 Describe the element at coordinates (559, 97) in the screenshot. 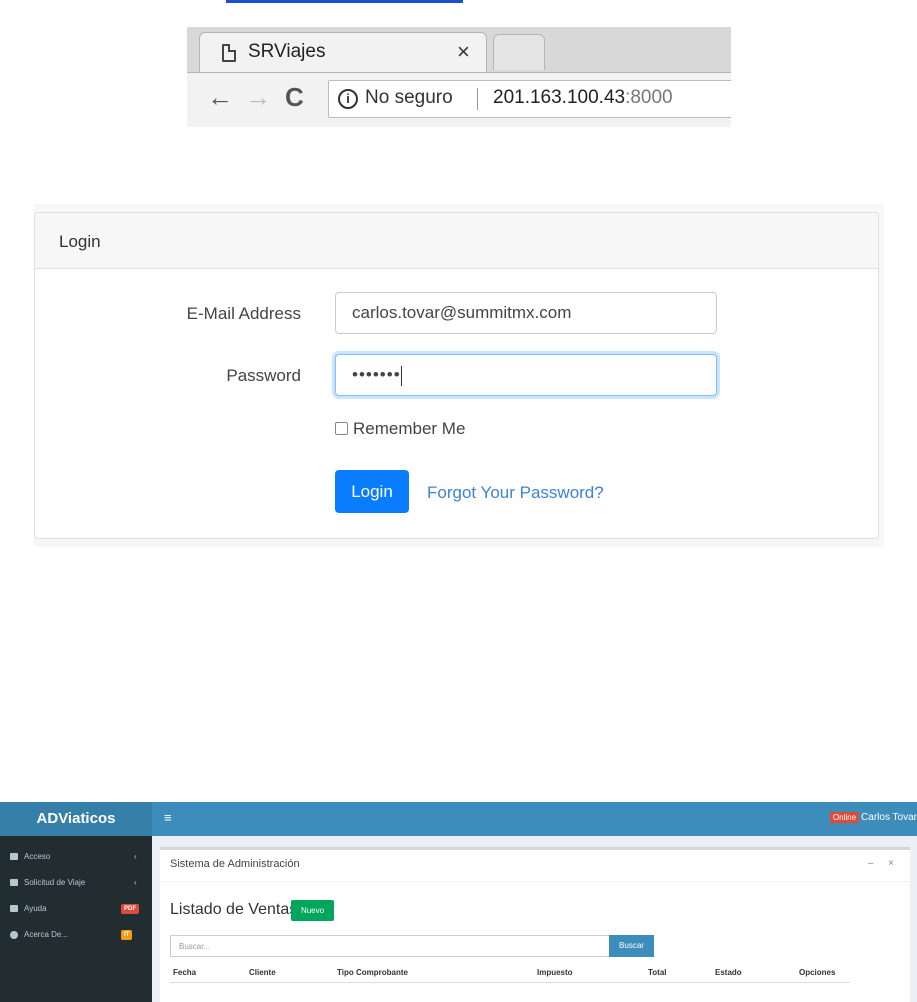

I see `url-host: 201.163.100.43` at that location.